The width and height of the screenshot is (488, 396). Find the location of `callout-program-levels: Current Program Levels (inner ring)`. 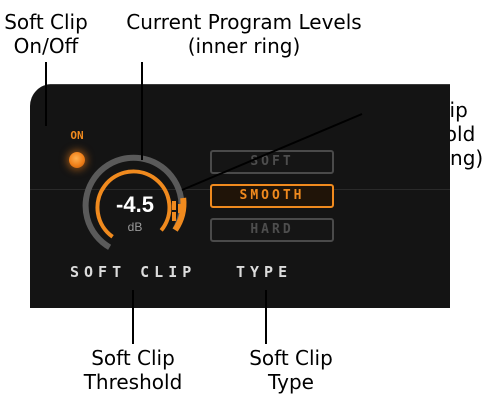

callout-program-levels: Current Program Levels (inner ring) is located at coordinates (244, 34).